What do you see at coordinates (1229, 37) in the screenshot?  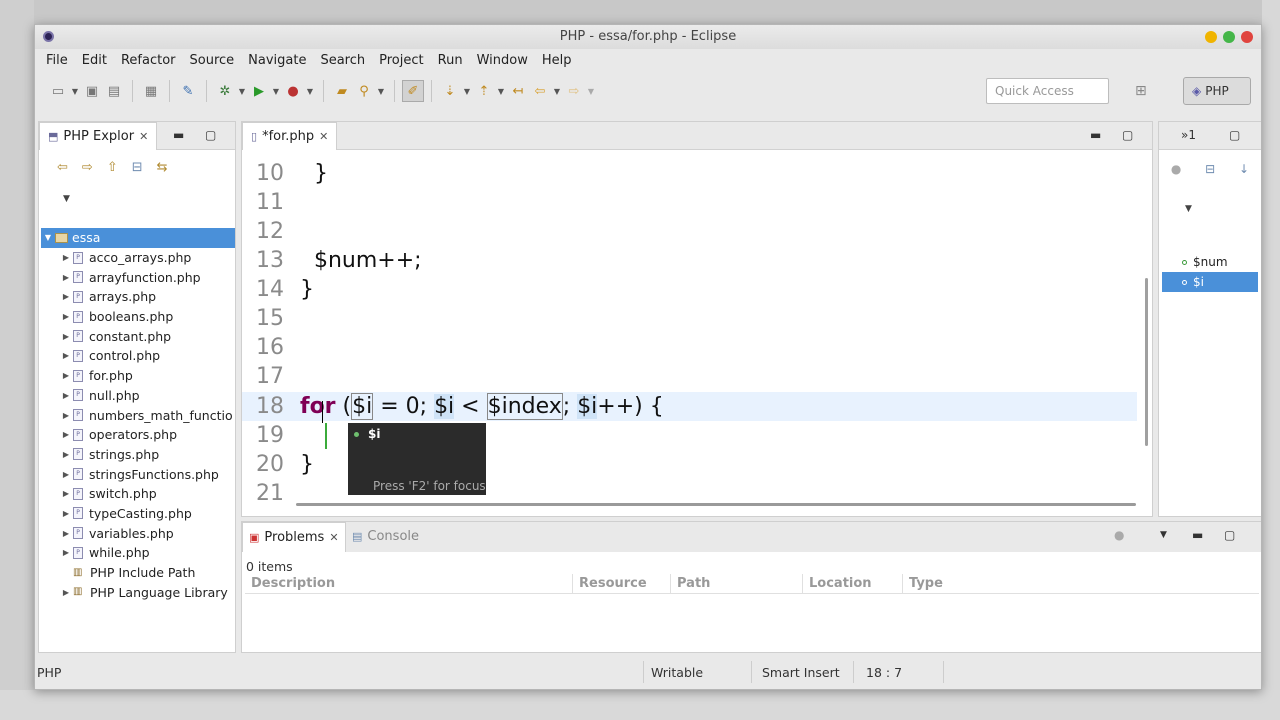 I see `maximize-button` at bounding box center [1229, 37].